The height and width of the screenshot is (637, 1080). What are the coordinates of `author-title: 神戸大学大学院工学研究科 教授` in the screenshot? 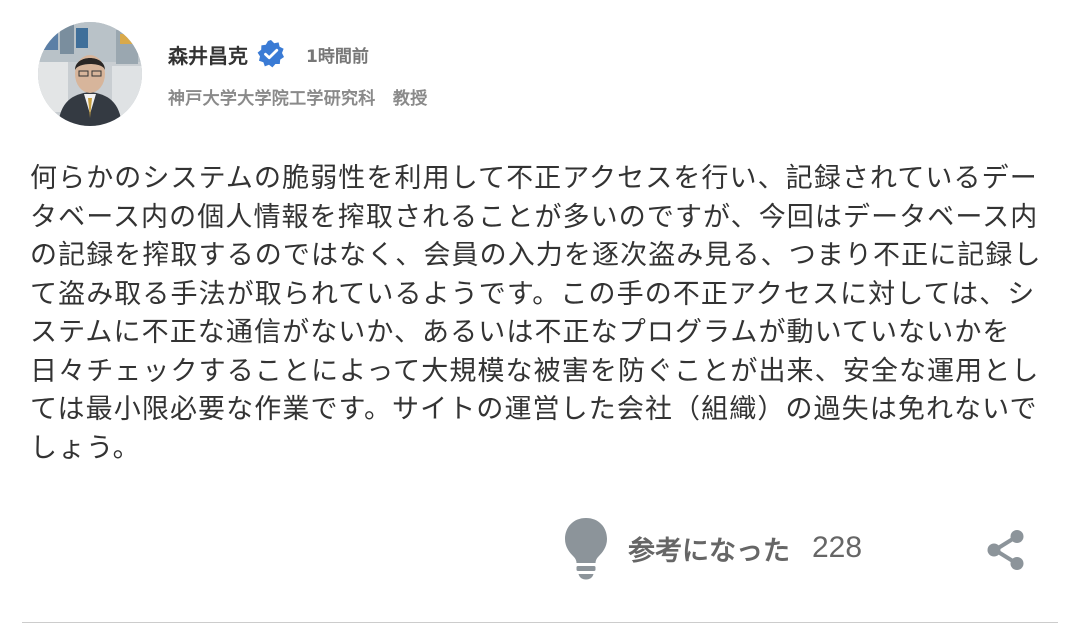 It's located at (298, 99).